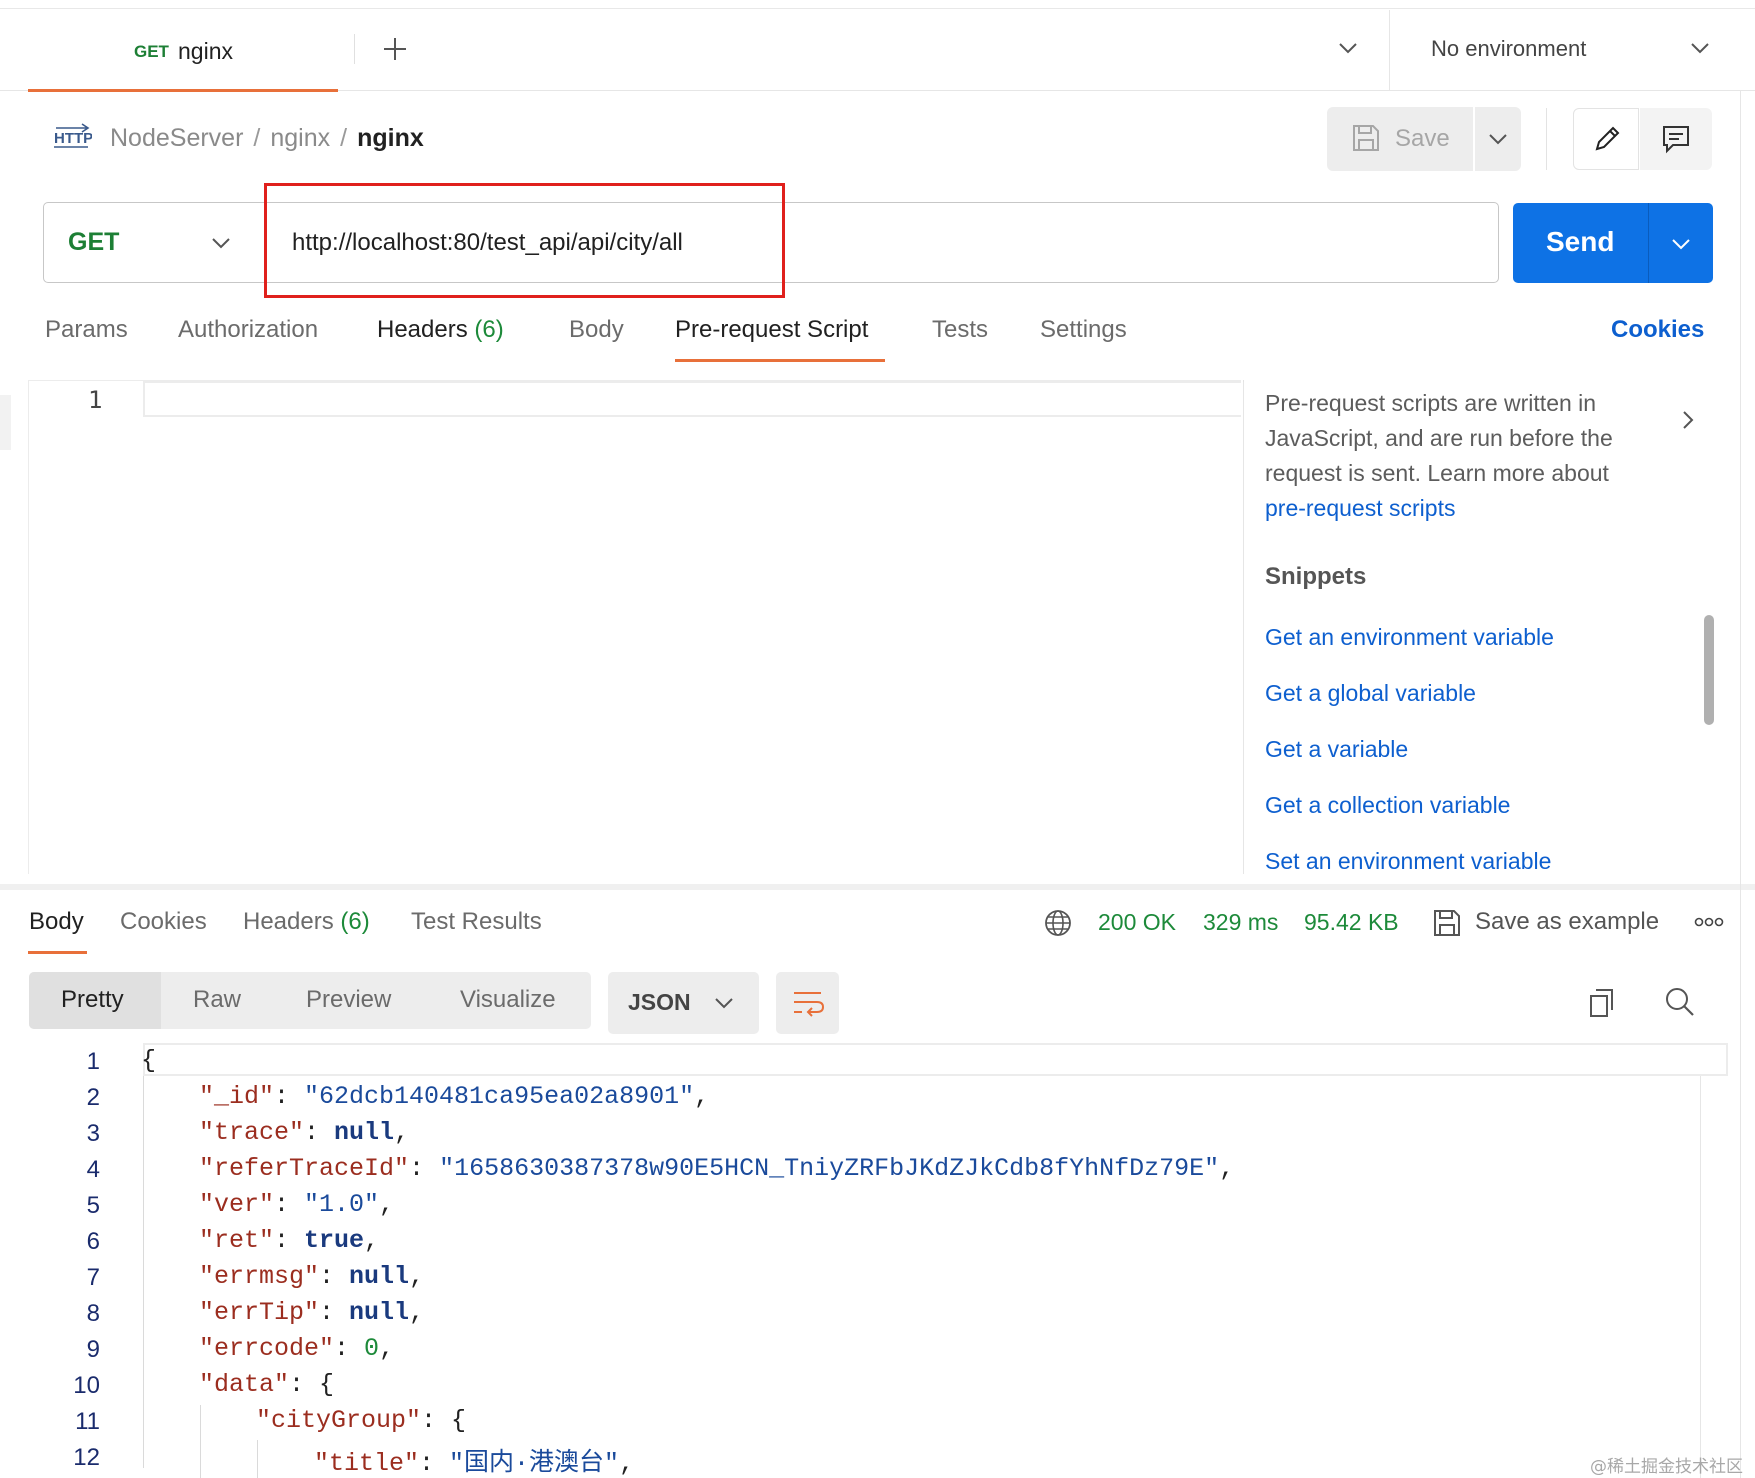 This screenshot has height=1478, width=1755. I want to click on json-line: "cityGroup": {, so click(361, 1420).